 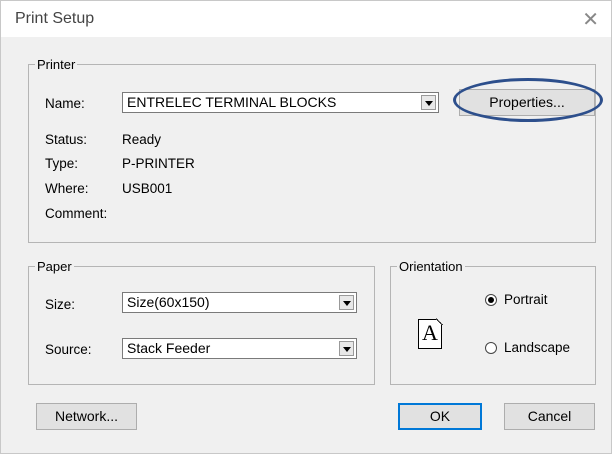 What do you see at coordinates (430, 333) in the screenshot?
I see `portrait-page-icon: A` at bounding box center [430, 333].